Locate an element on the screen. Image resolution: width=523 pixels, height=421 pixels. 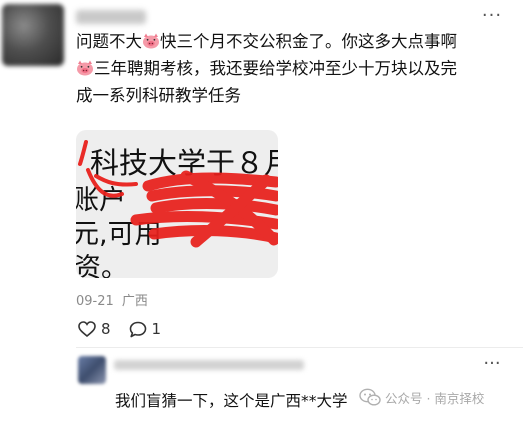
watermark-text: 公众号 · 南京择校 is located at coordinates (435, 398).